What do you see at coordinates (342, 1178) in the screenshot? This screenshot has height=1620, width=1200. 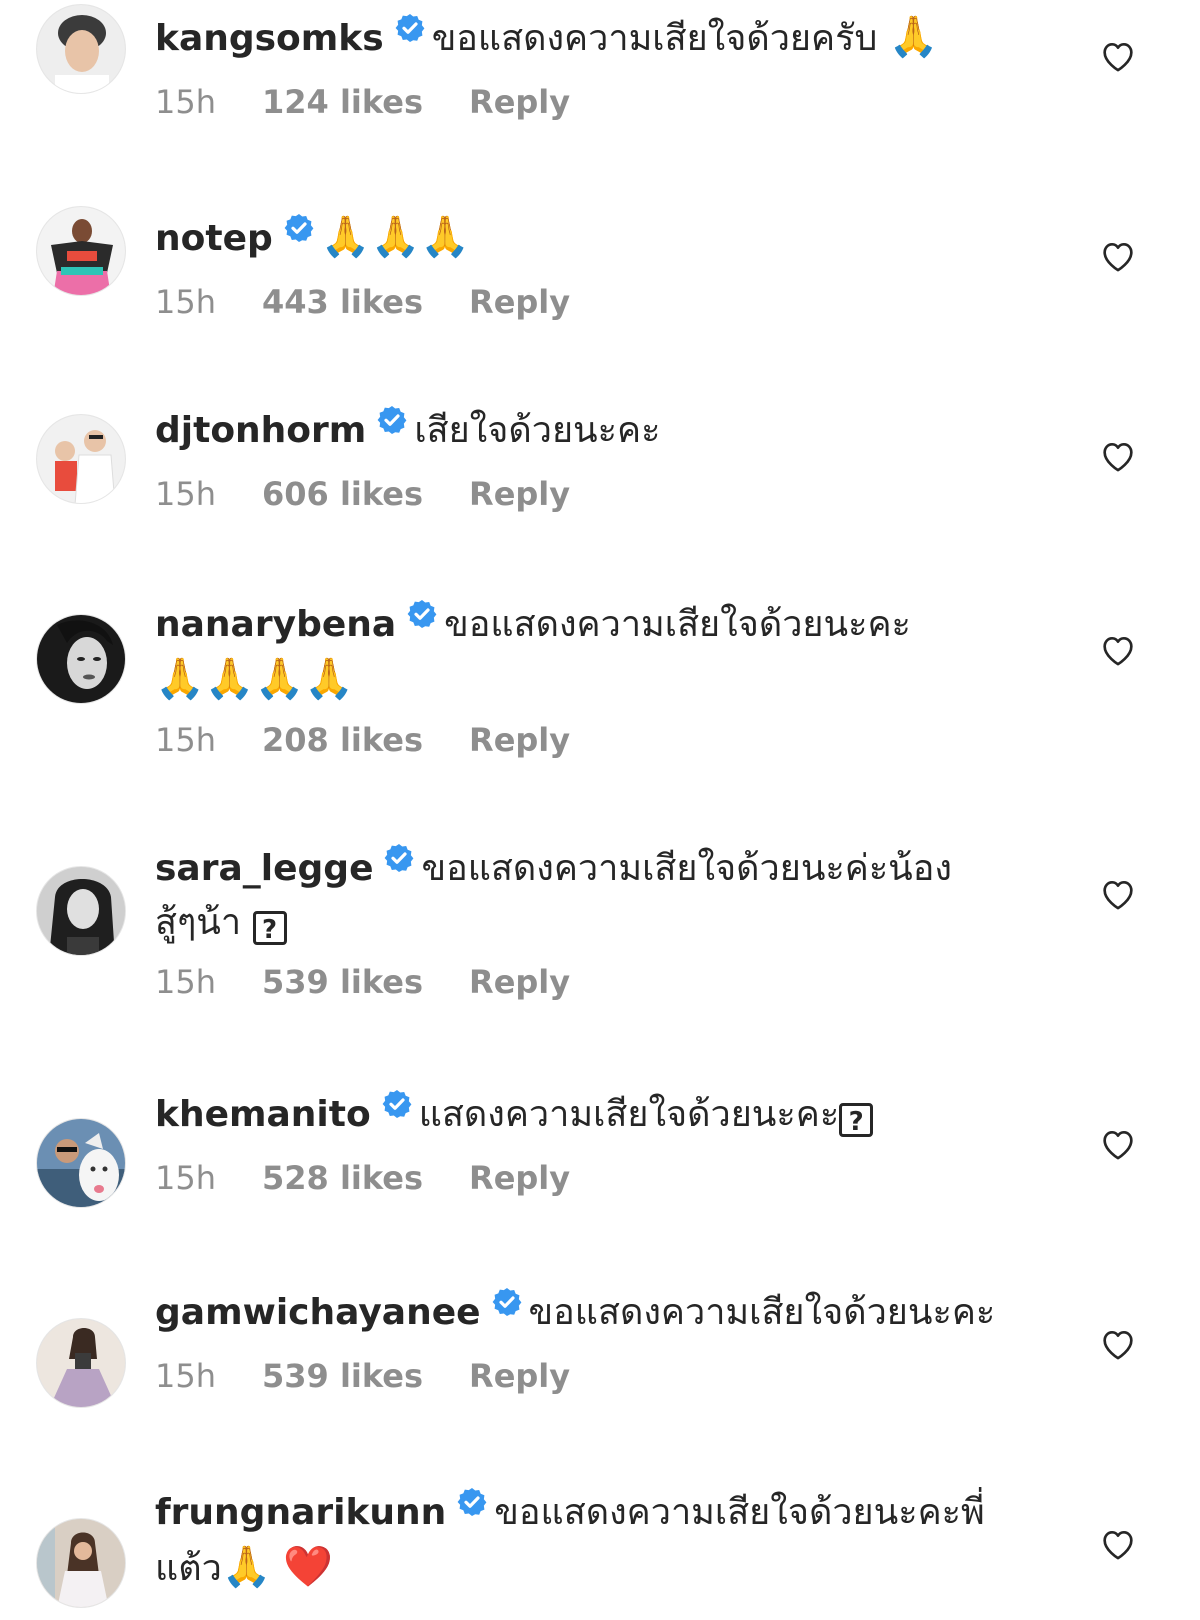 I see `likes-count: 528 likes` at bounding box center [342, 1178].